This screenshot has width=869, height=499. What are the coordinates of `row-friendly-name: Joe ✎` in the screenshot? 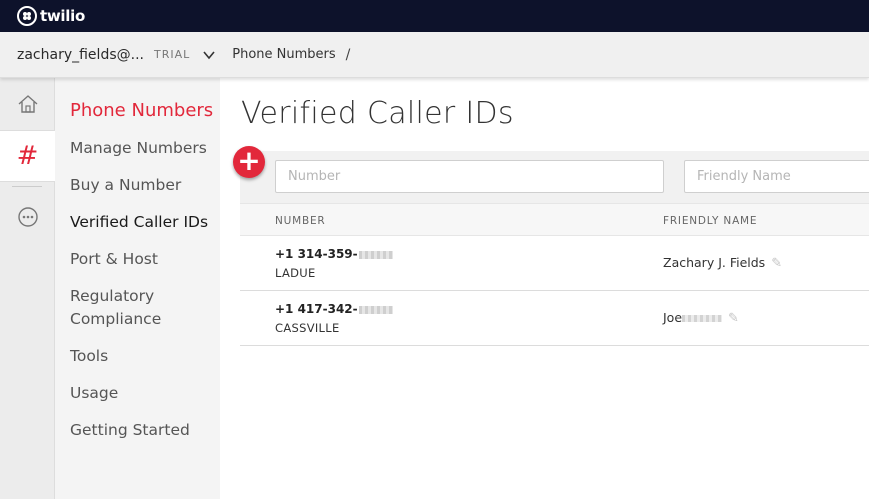 It's located at (701, 318).